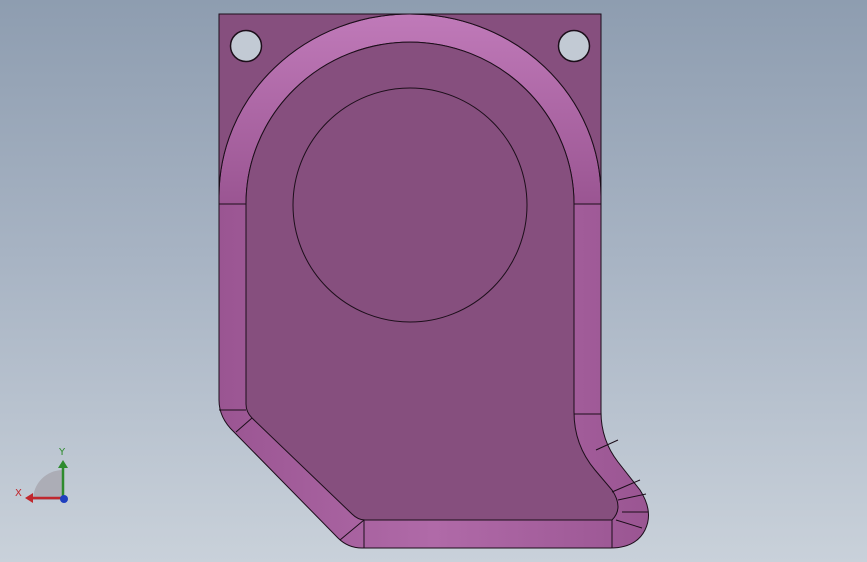 The width and height of the screenshot is (867, 562). I want to click on triad-y-label: Y, so click(62, 452).